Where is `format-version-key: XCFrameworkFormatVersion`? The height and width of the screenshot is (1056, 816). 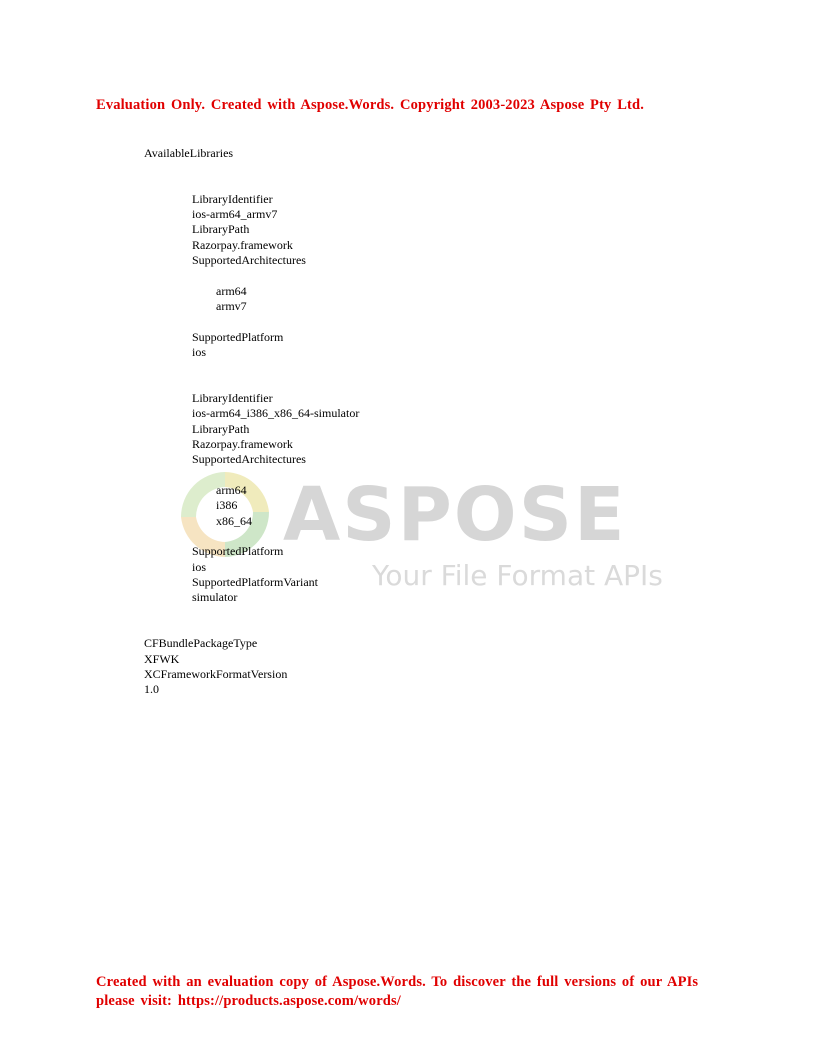
format-version-key: XCFrameworkFormatVersion is located at coordinates (216, 674).